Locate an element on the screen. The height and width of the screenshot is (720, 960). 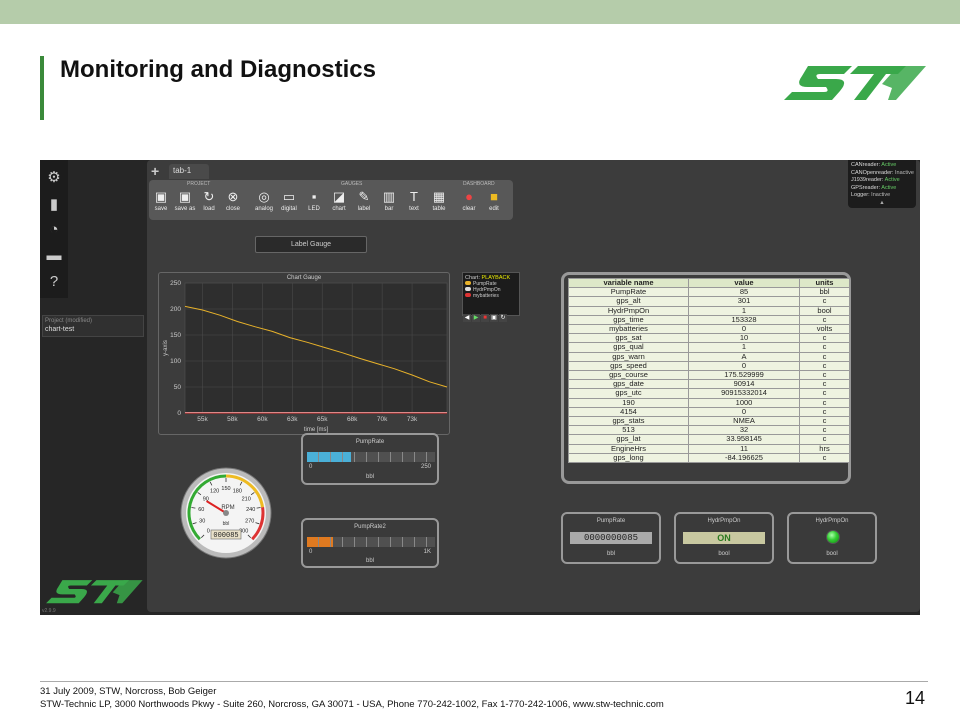
gear-icon: ⚙ is located at coordinates (54, 178).